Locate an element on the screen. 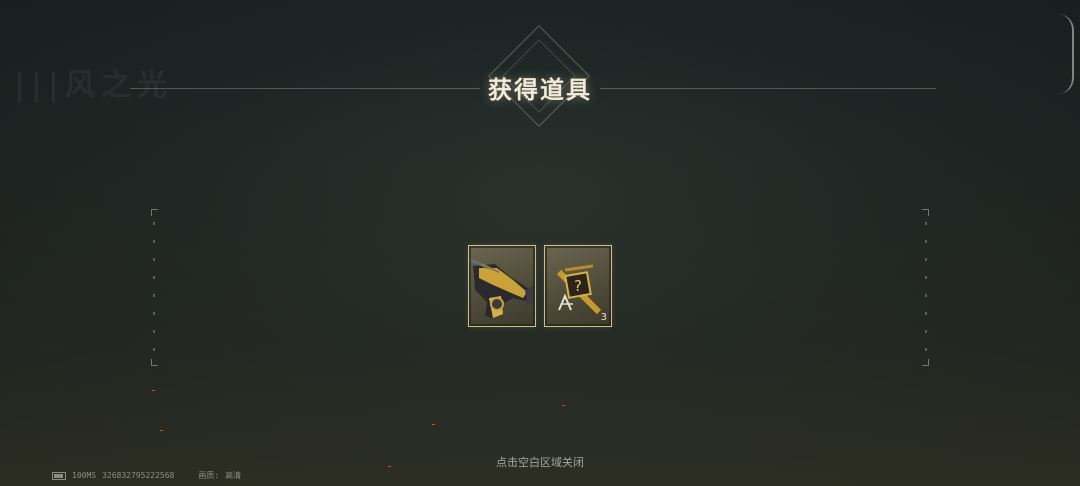  close-hint: 点击空白区域关闭 is located at coordinates (540, 462).